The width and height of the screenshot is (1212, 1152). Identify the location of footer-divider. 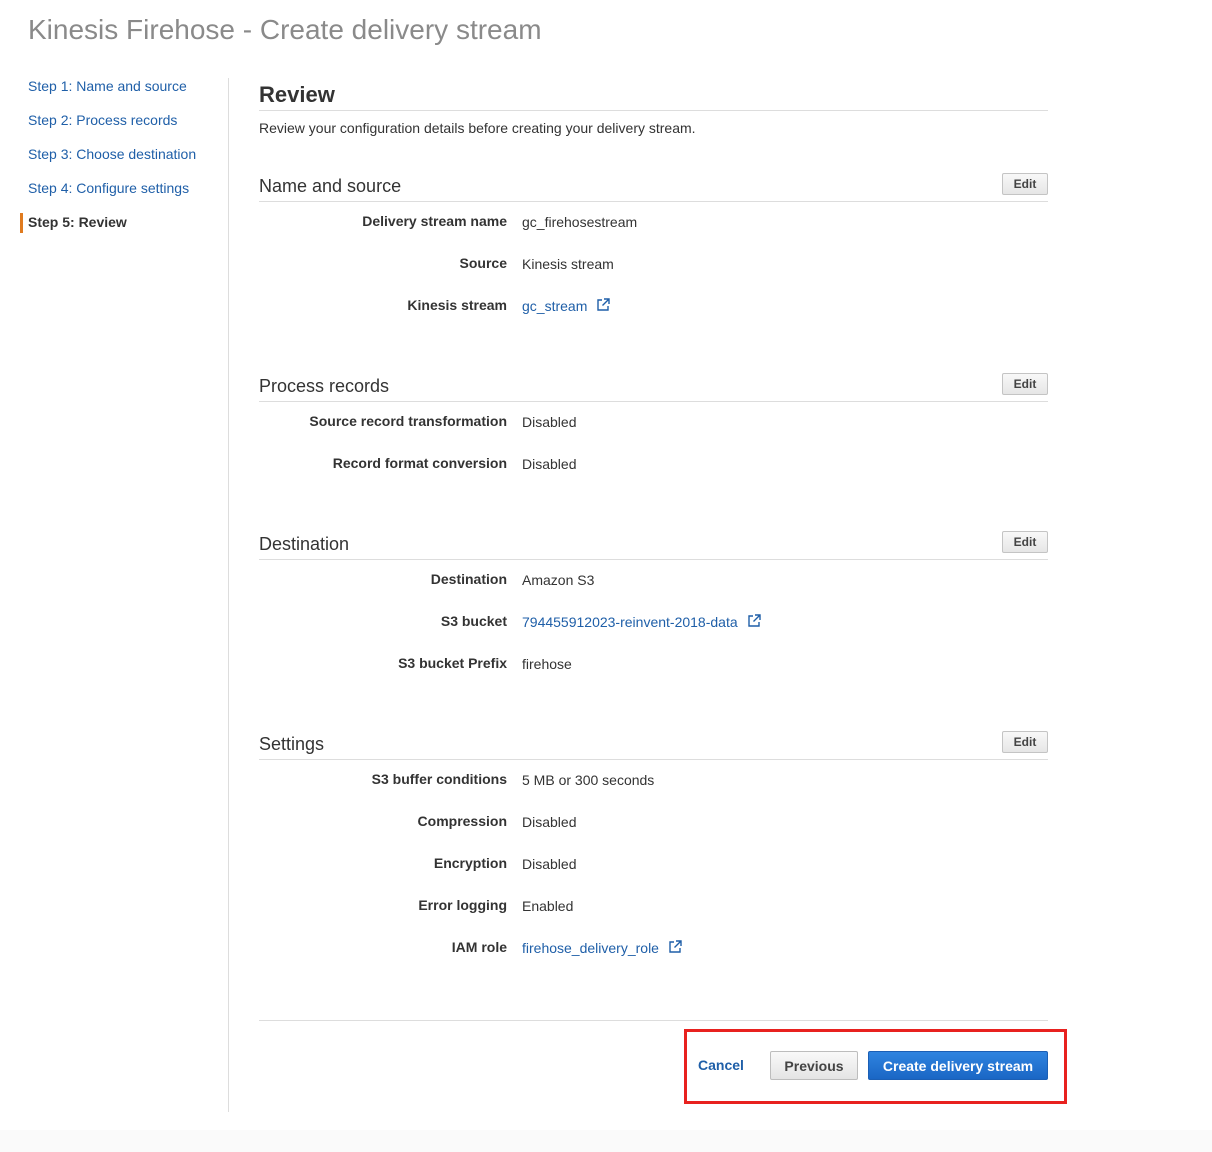
(653, 1020).